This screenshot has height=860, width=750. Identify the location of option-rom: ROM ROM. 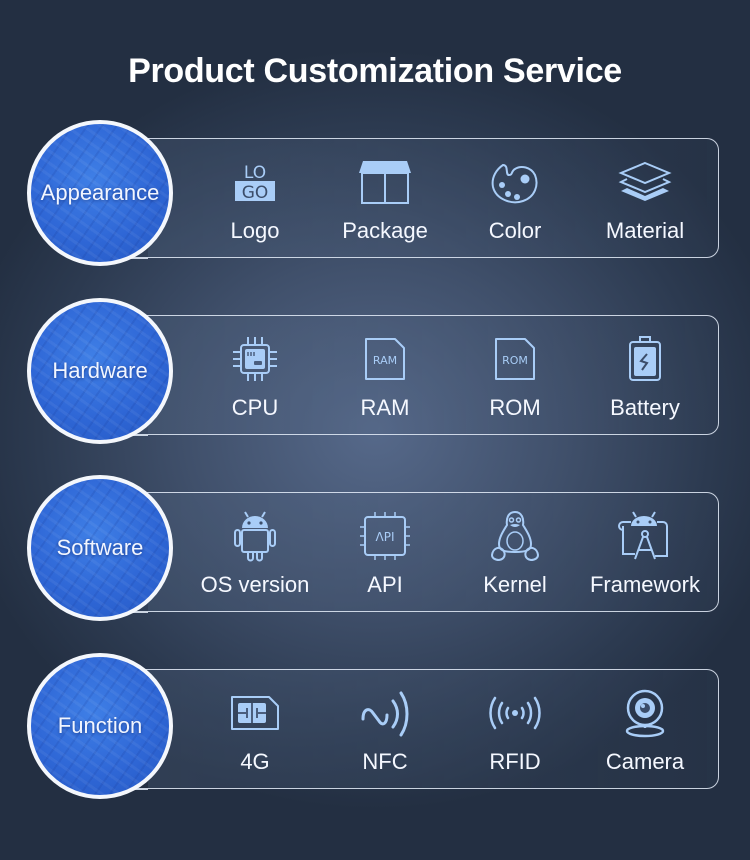
(515, 374).